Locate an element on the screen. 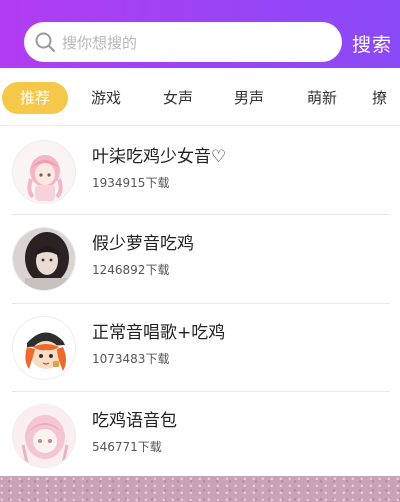 This screenshot has height=502, width=400. bottom-banner-edge is located at coordinates (200, 489).